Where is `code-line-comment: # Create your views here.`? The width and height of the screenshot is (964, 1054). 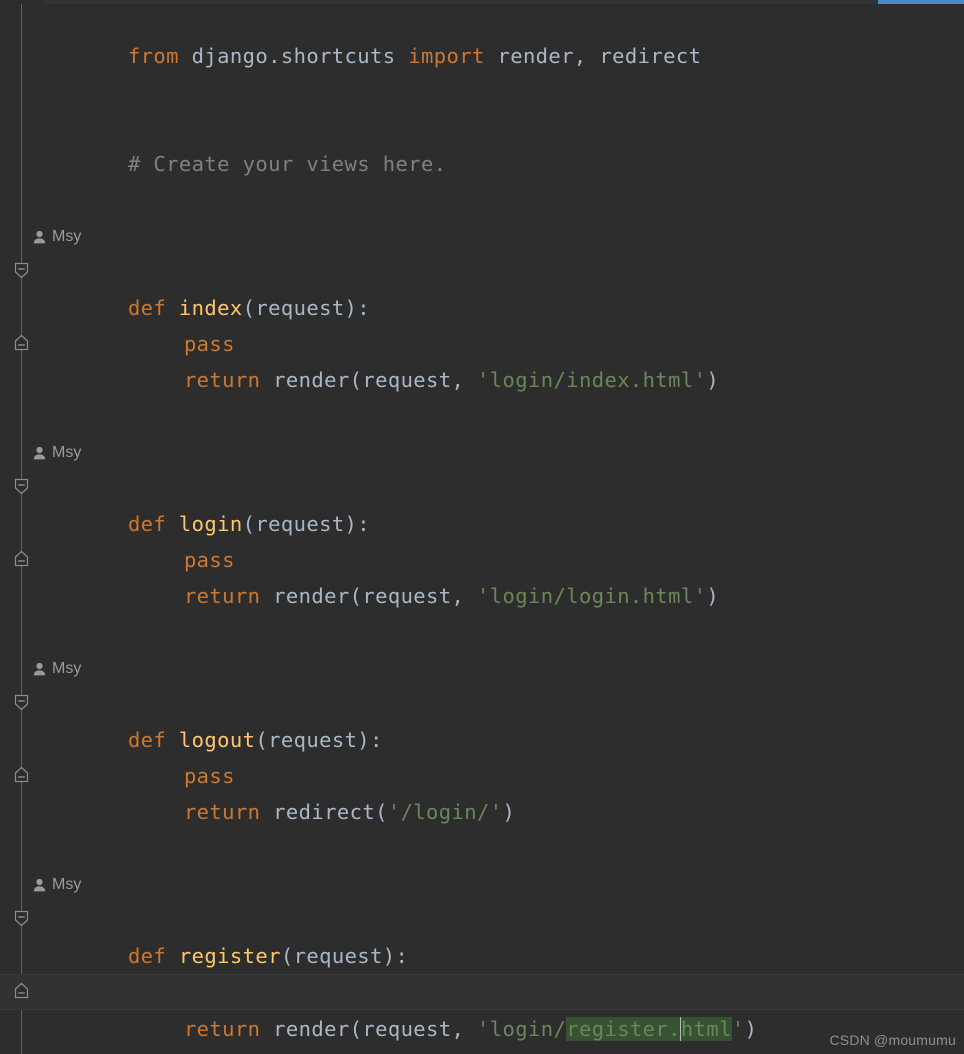
code-line-comment: # Create your views here. is located at coordinates (482, 143).